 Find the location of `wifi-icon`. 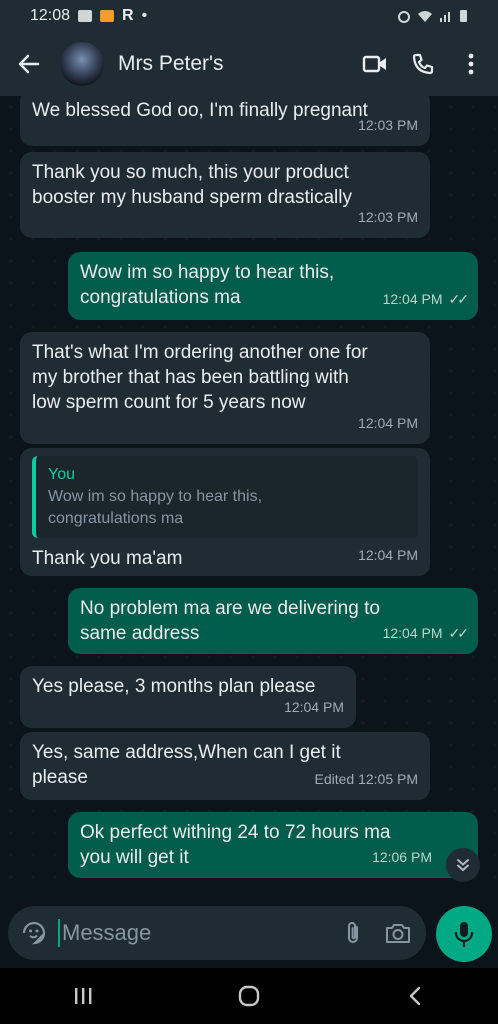

wifi-icon is located at coordinates (425, 16).